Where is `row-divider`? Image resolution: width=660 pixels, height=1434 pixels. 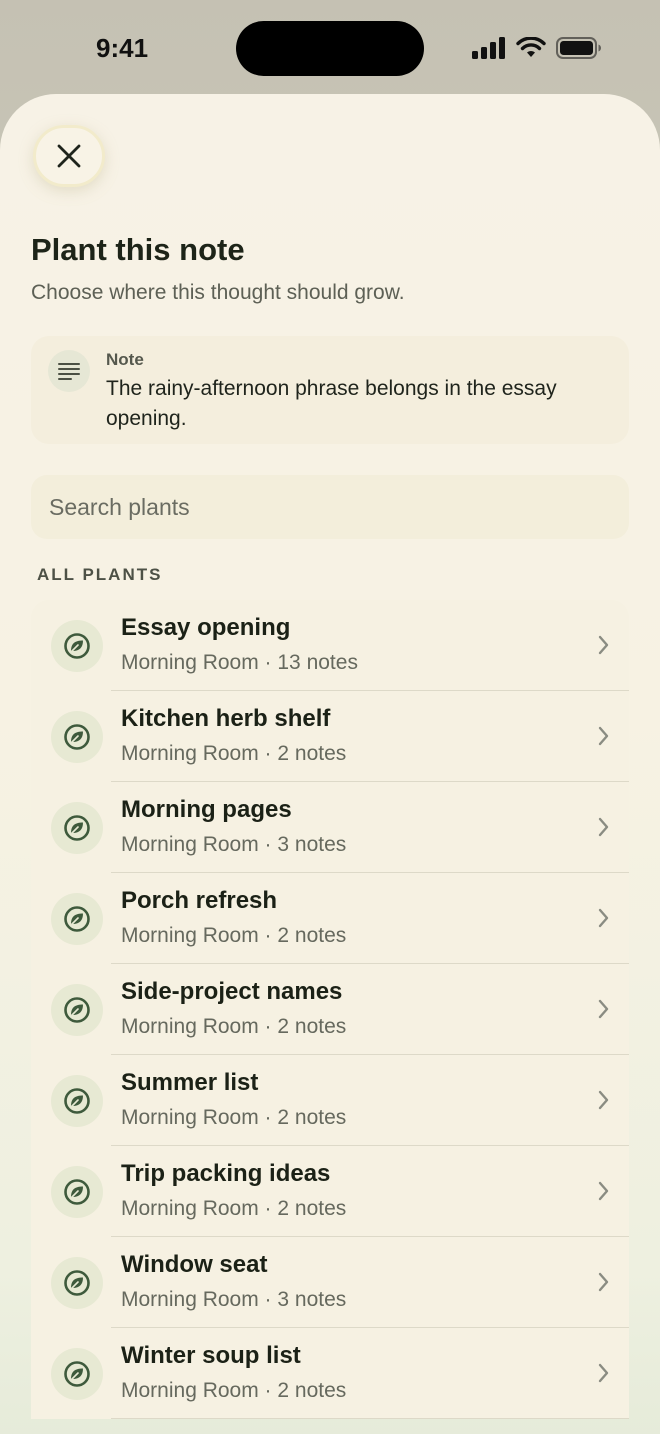
row-divider is located at coordinates (370, 1418).